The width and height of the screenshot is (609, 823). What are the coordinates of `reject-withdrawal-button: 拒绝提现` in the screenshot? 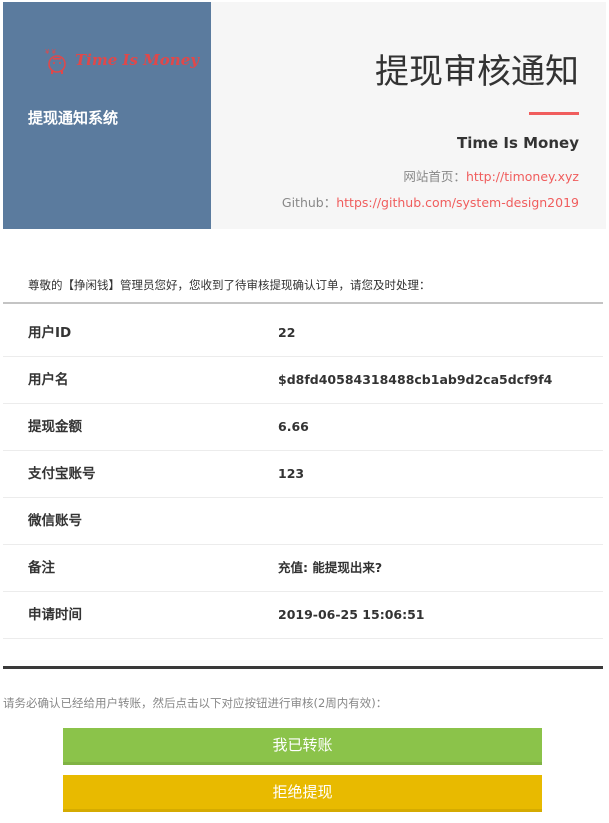 It's located at (302, 793).